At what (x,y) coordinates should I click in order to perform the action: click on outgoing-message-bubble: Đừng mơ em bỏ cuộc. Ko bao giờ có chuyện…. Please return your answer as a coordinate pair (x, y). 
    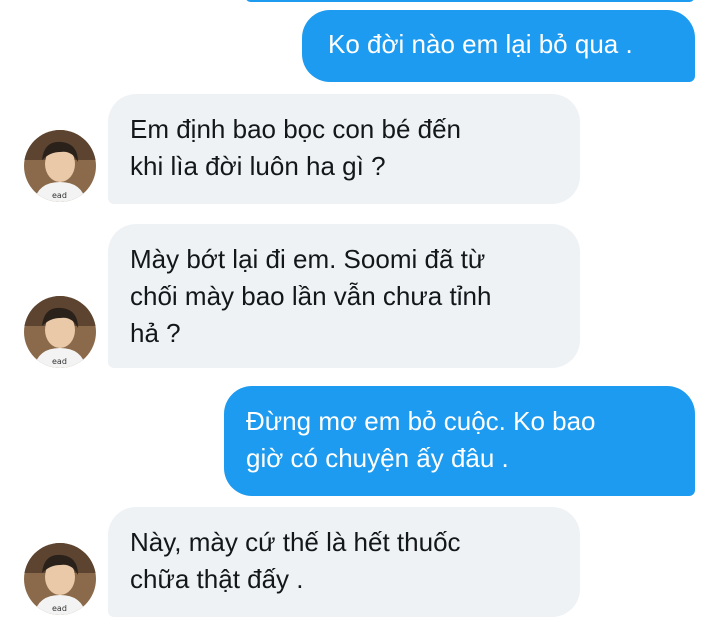
    Looking at the image, I should click on (459, 441).